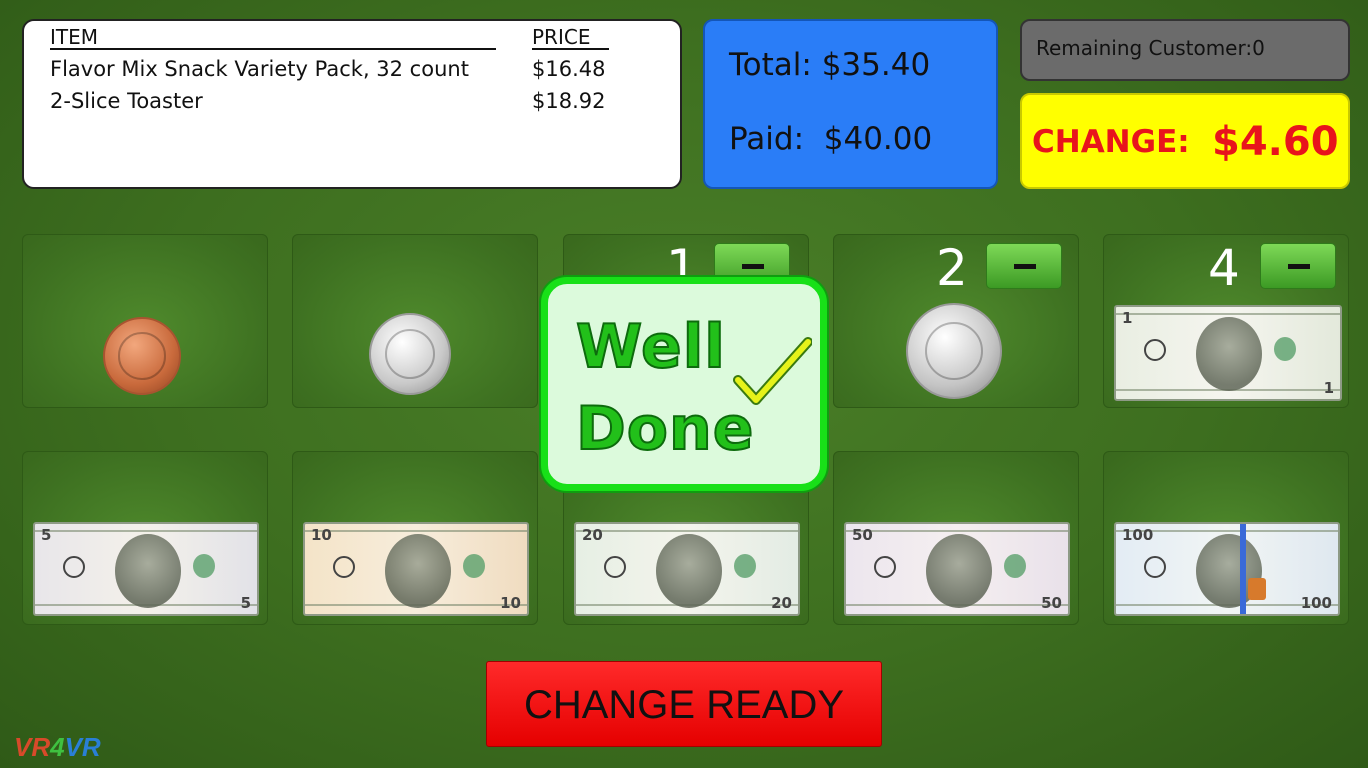 The height and width of the screenshot is (768, 1368). What do you see at coordinates (957, 569) in the screenshot?
I see `fifty-dollar-bill-icon: 50 50` at bounding box center [957, 569].